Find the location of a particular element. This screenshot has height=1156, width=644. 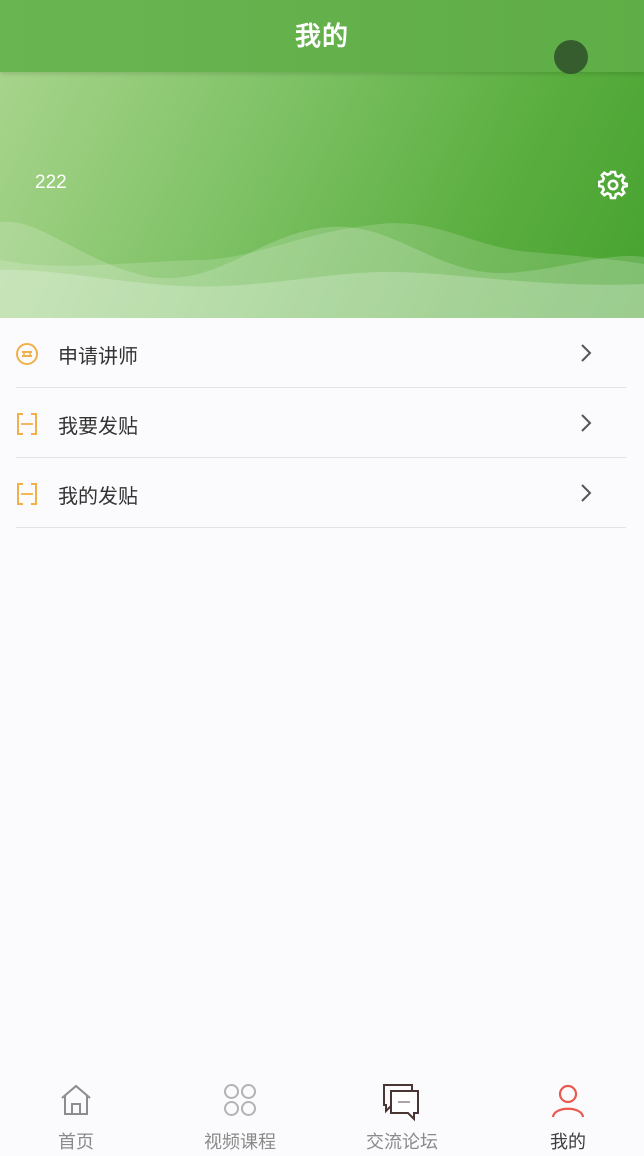

four-petal-icon is located at coordinates (240, 1100).